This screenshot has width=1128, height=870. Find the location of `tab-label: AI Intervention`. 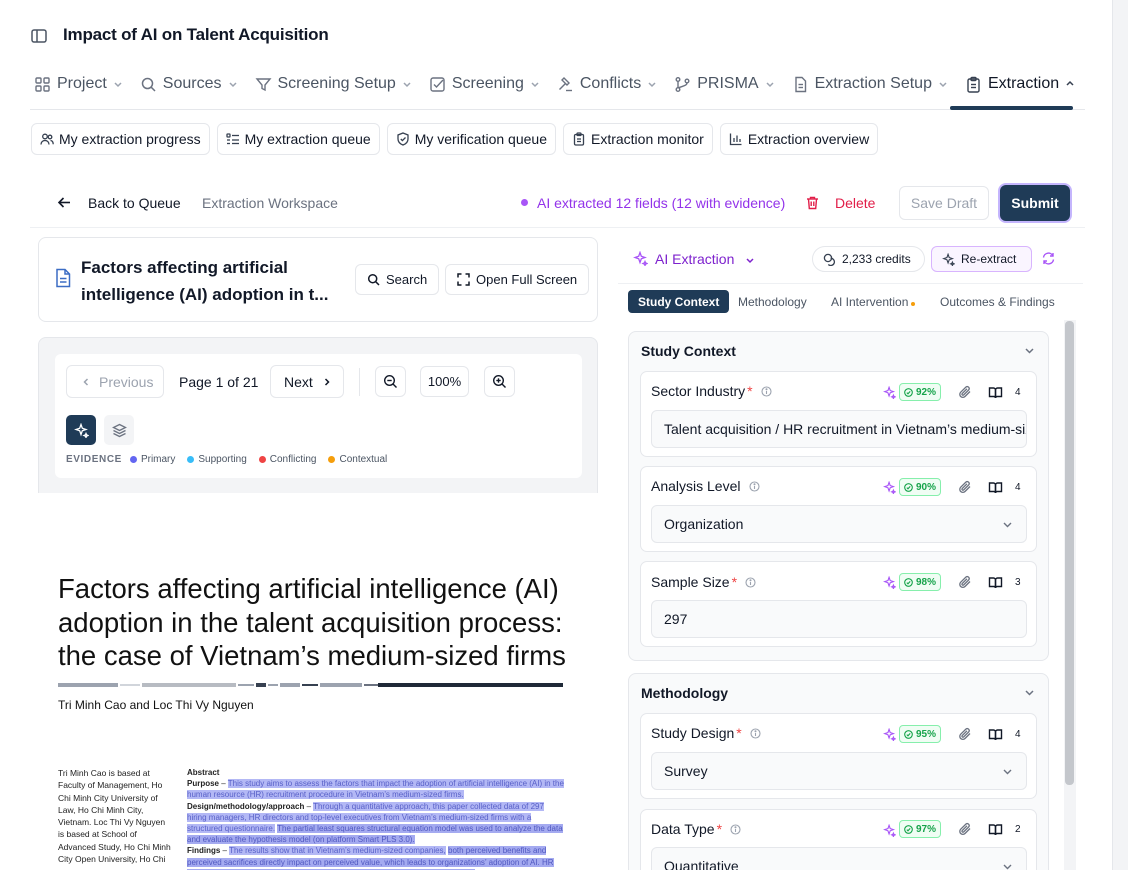

tab-label: AI Intervention is located at coordinates (870, 301).